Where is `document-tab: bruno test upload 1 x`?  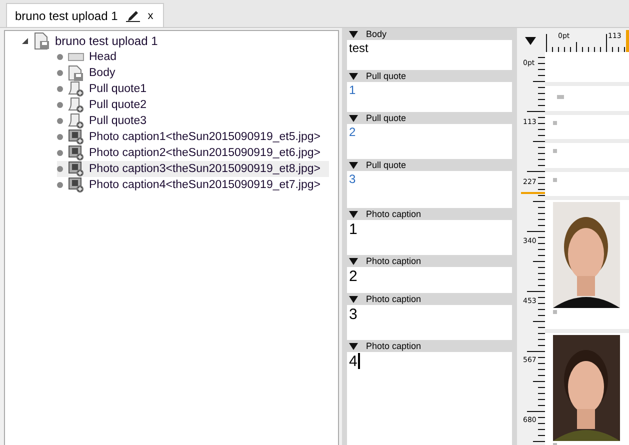 document-tab: bruno test upload 1 x is located at coordinates (85, 15).